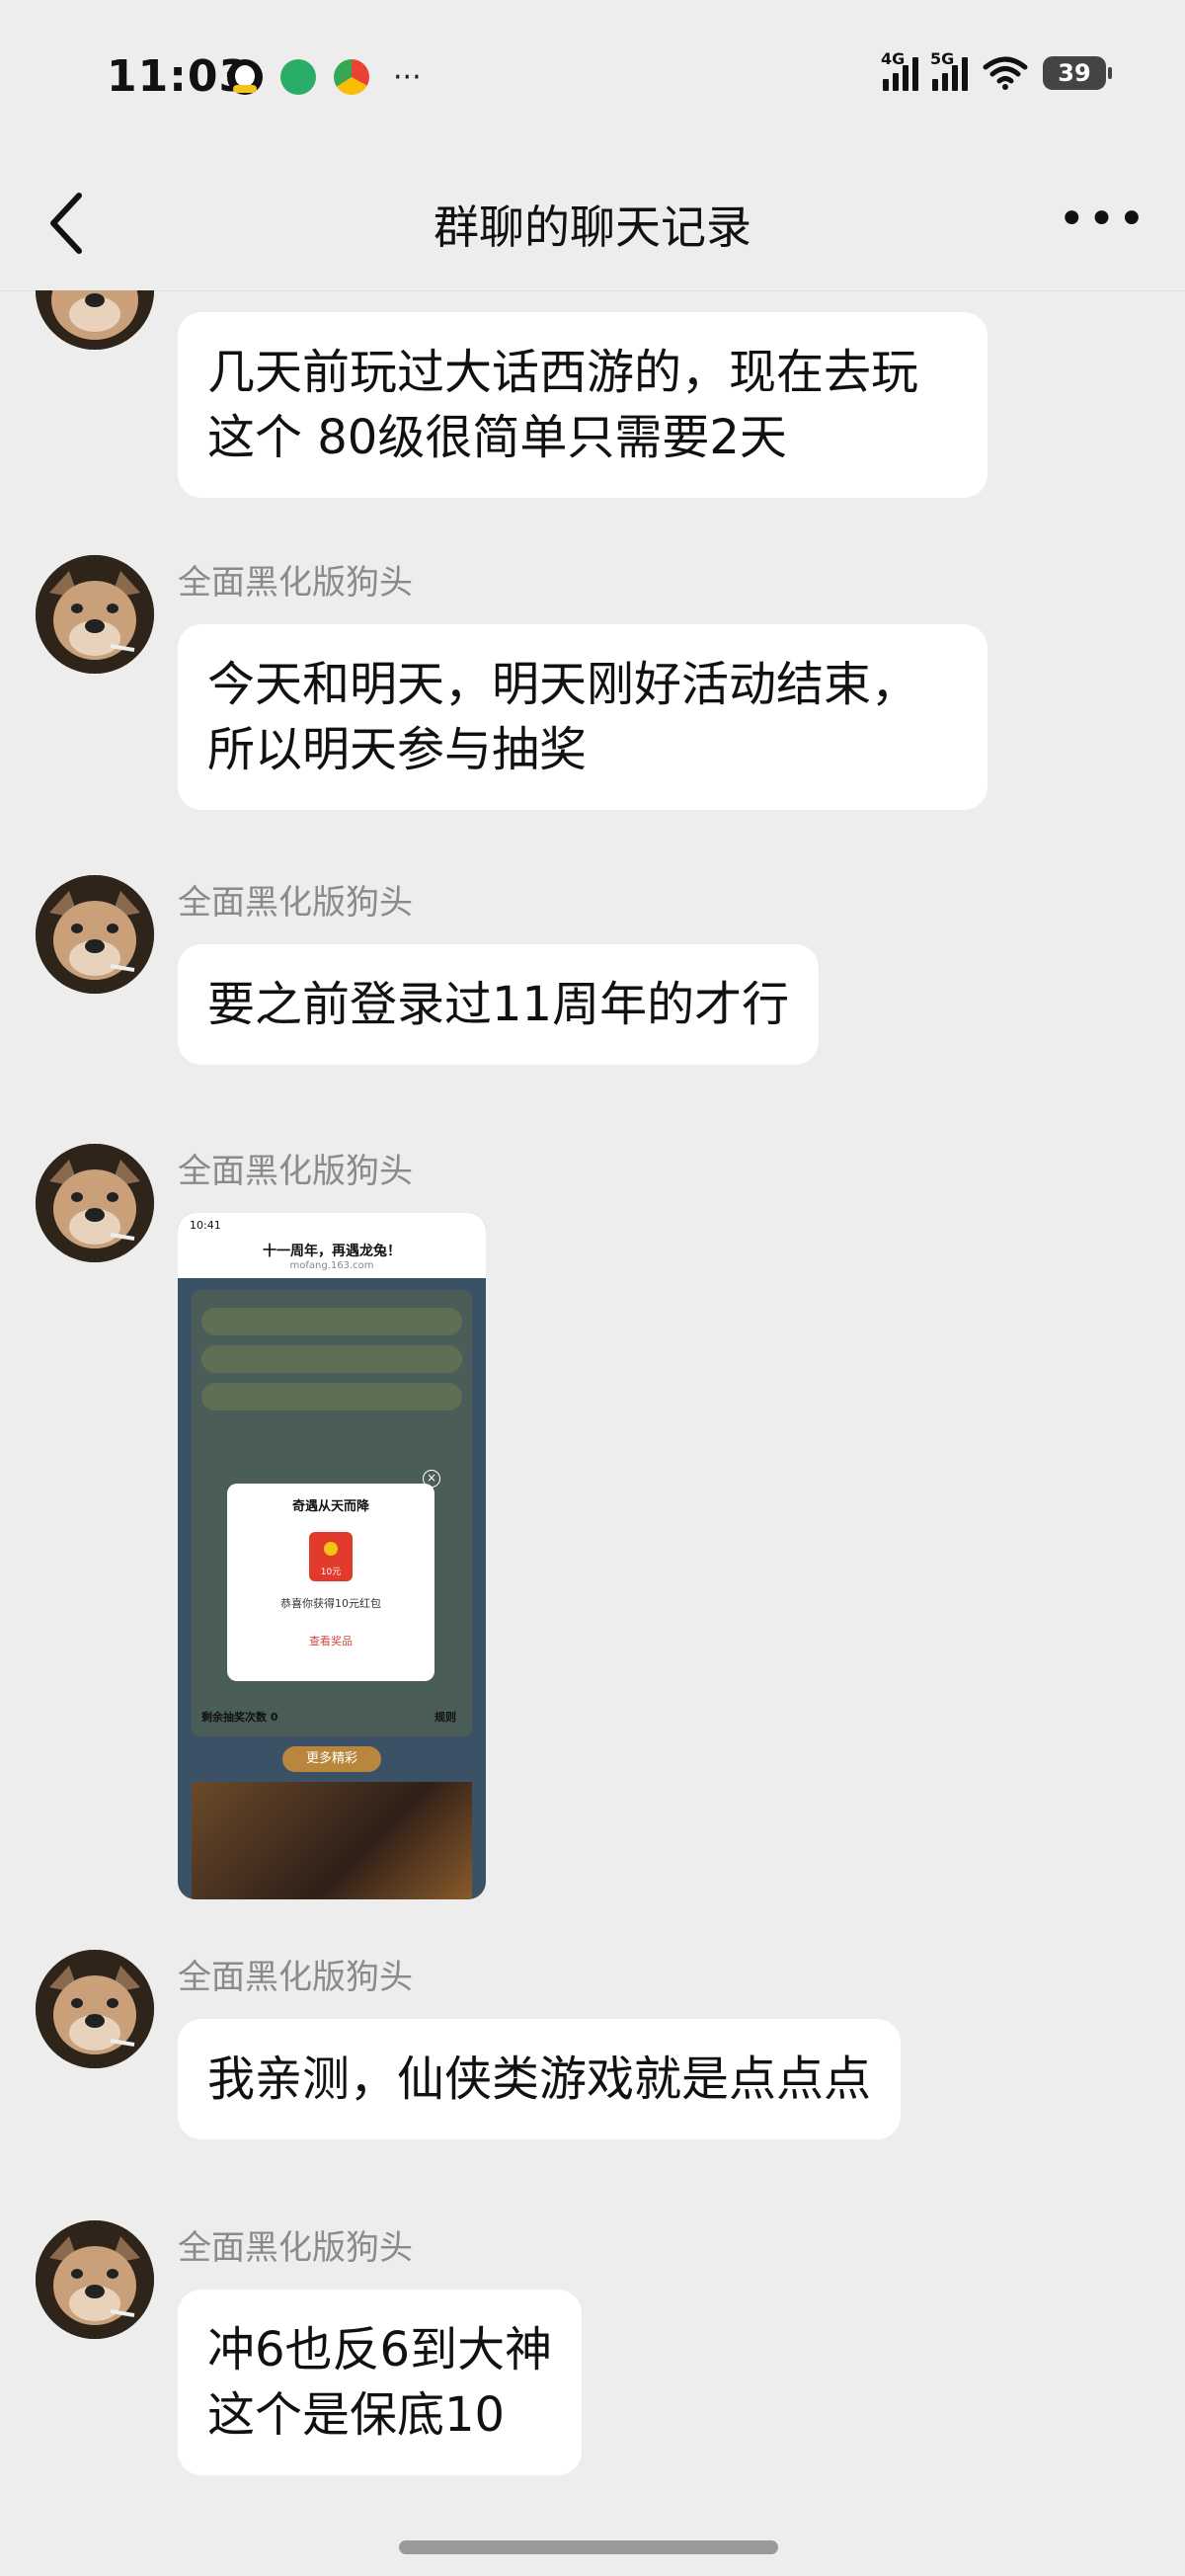 The image size is (1185, 2576). I want to click on popup-title: 奇遇从天而降, so click(330, 1506).